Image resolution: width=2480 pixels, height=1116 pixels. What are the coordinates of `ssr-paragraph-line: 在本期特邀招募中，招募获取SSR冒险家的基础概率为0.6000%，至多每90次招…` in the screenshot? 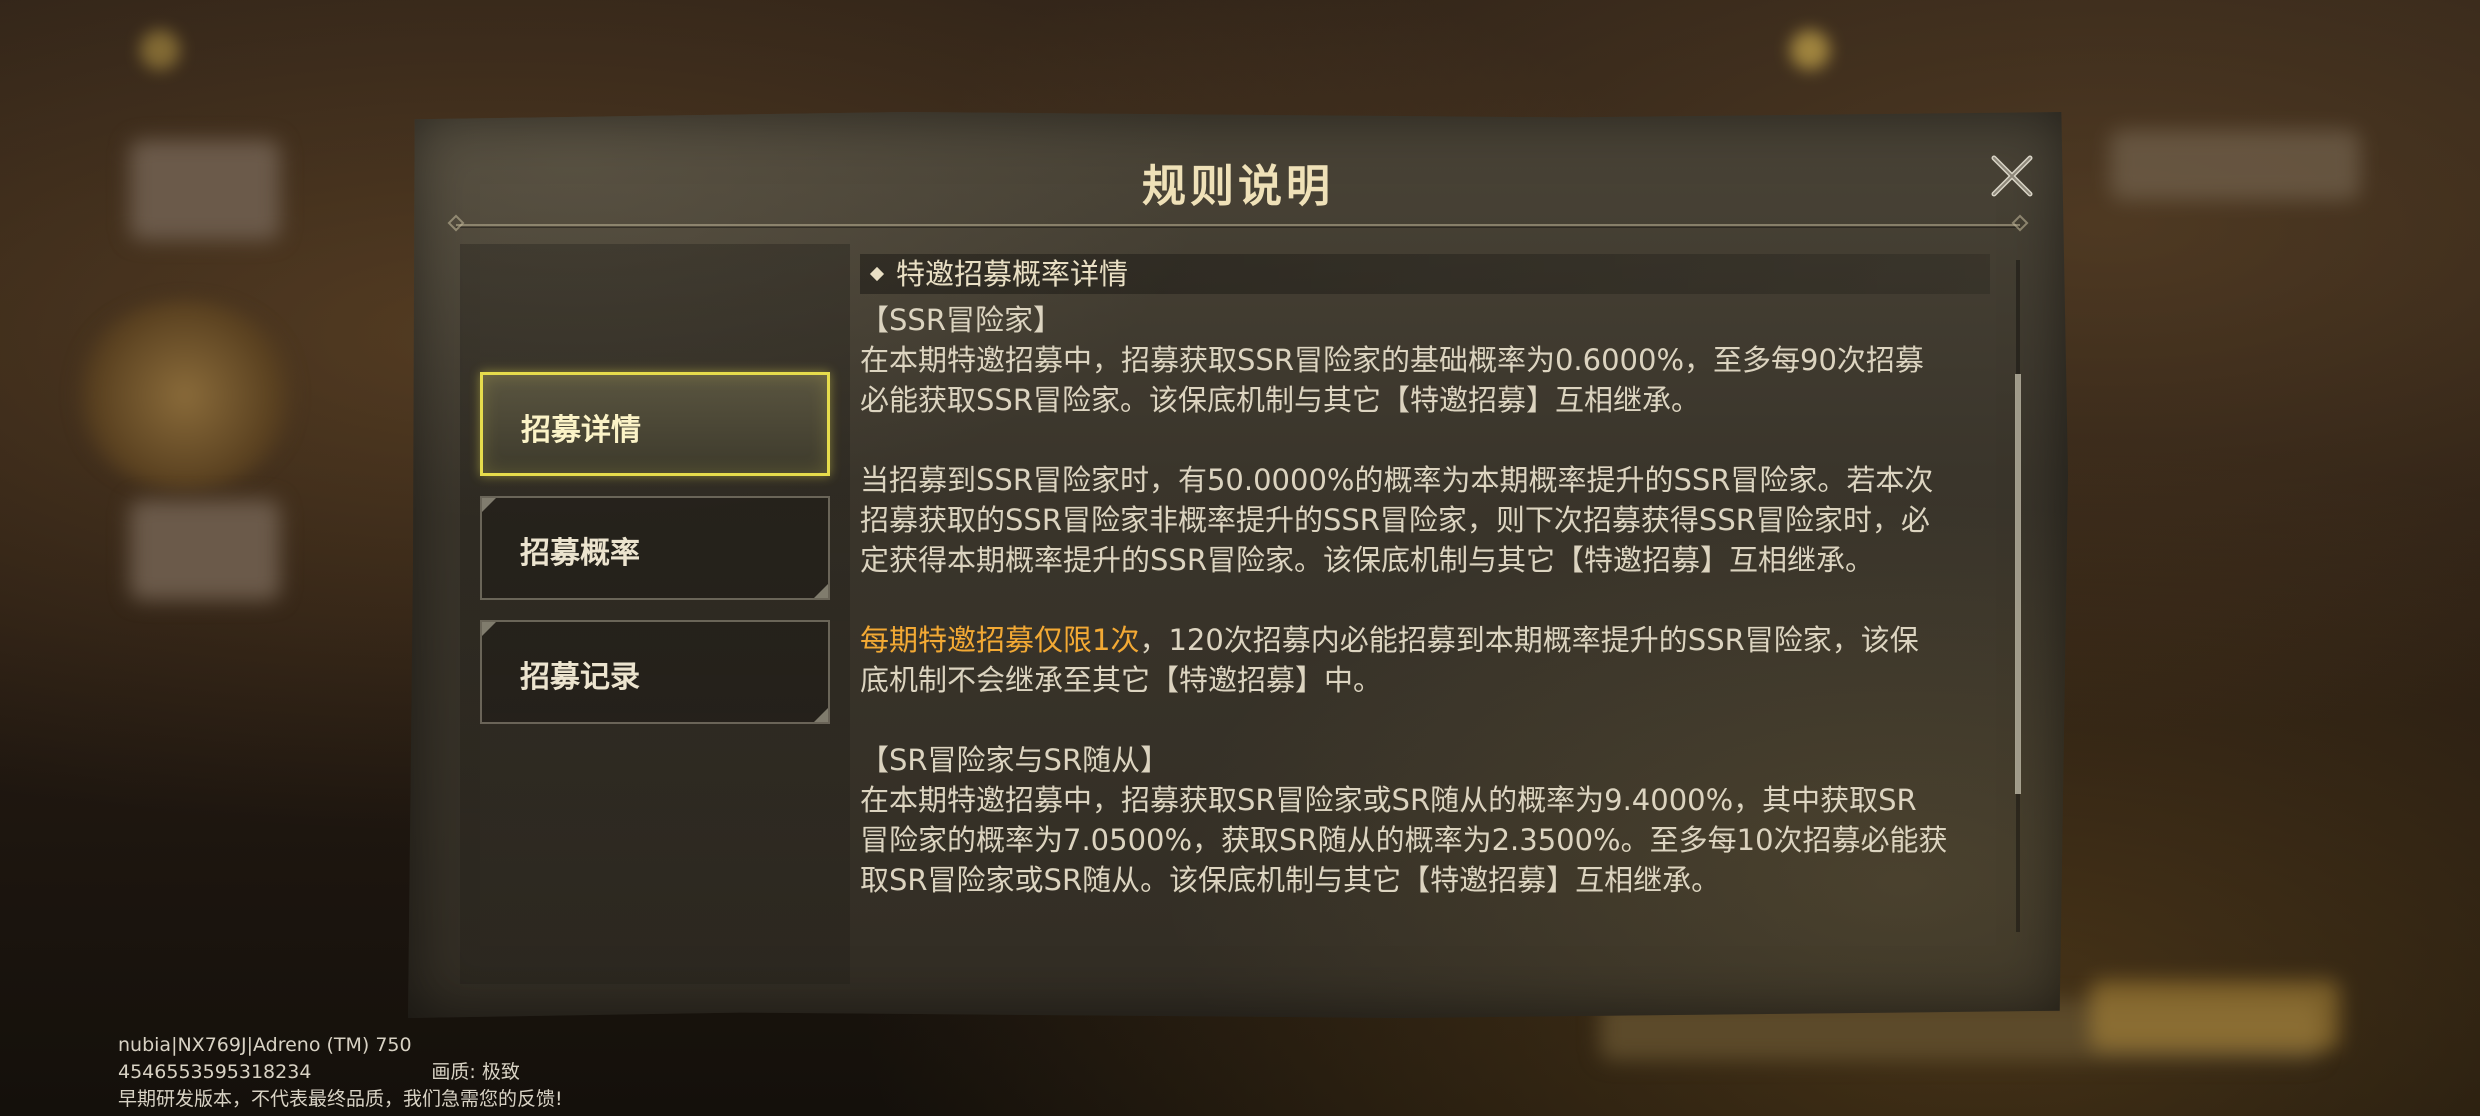 It's located at (1392, 360).